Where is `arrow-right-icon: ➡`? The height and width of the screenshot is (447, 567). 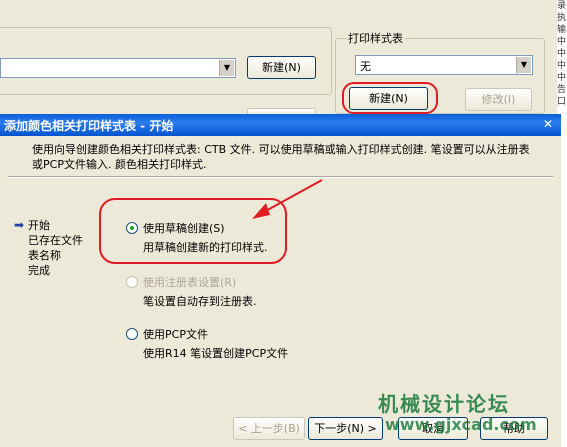 arrow-right-icon: ➡ is located at coordinates (19, 225).